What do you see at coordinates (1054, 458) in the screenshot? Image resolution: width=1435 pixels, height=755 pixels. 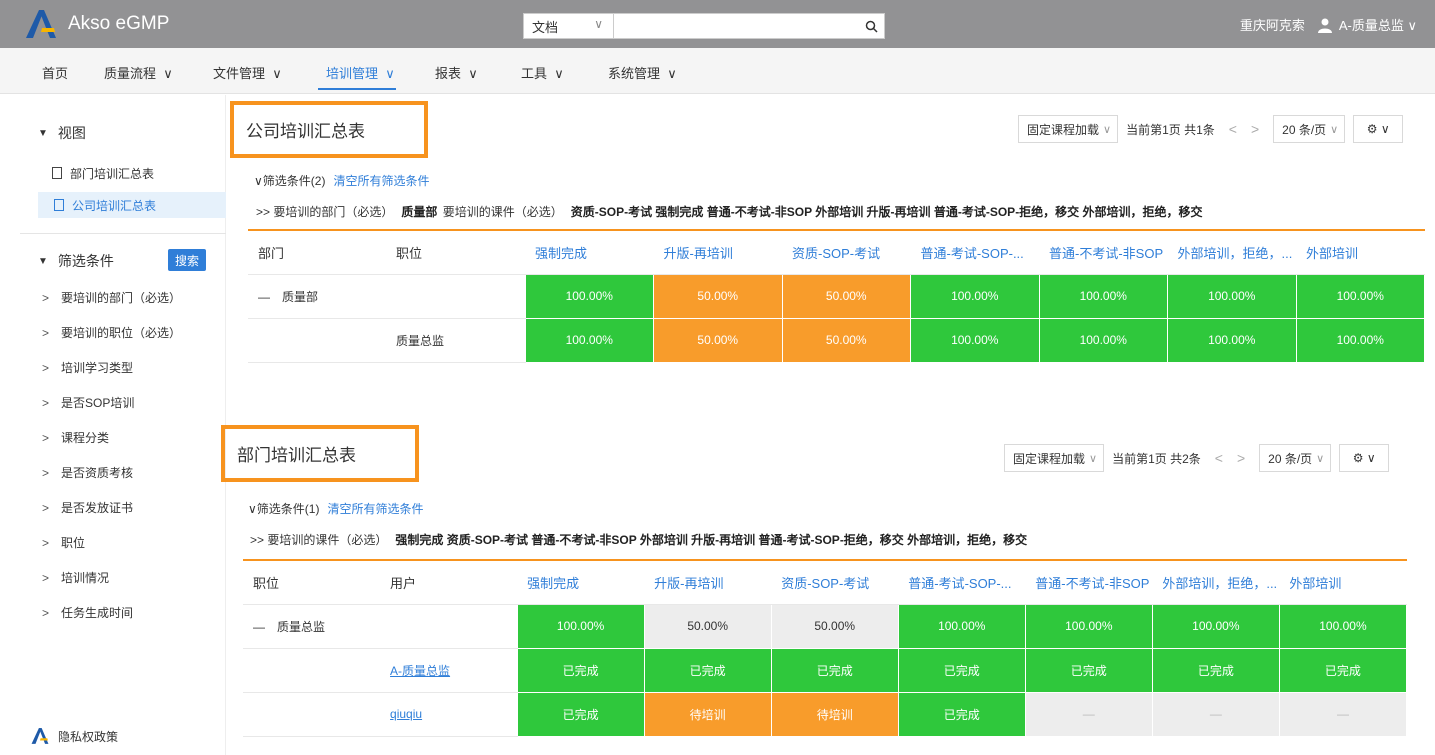 I see `panel2-load-mode-select: 固定课程加载 ∨` at bounding box center [1054, 458].